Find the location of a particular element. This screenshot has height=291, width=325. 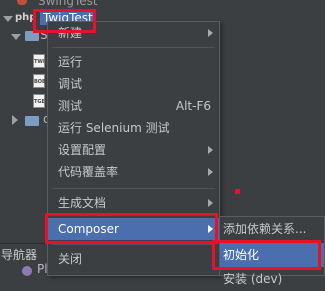

twig-file-icon: TGE is located at coordinates (39, 101).